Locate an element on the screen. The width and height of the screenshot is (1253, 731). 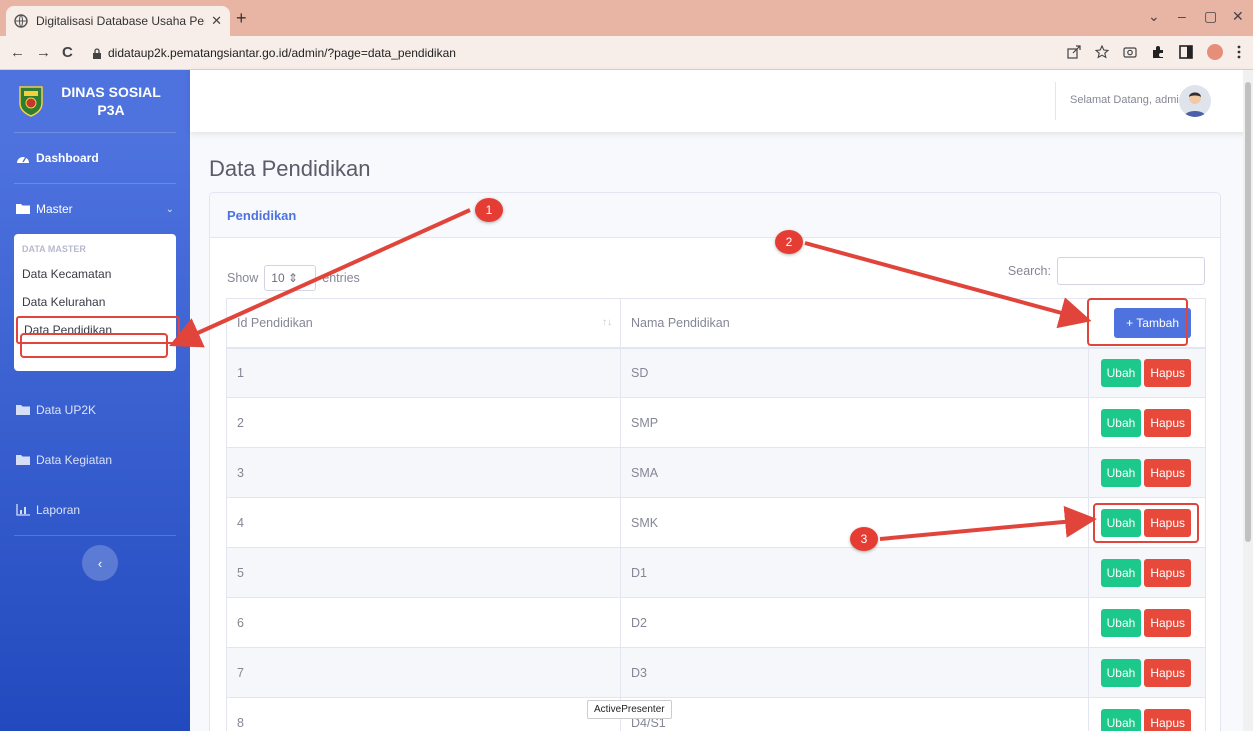
sidebar-item-label: Data Kegiatan is located at coordinates (74, 460).